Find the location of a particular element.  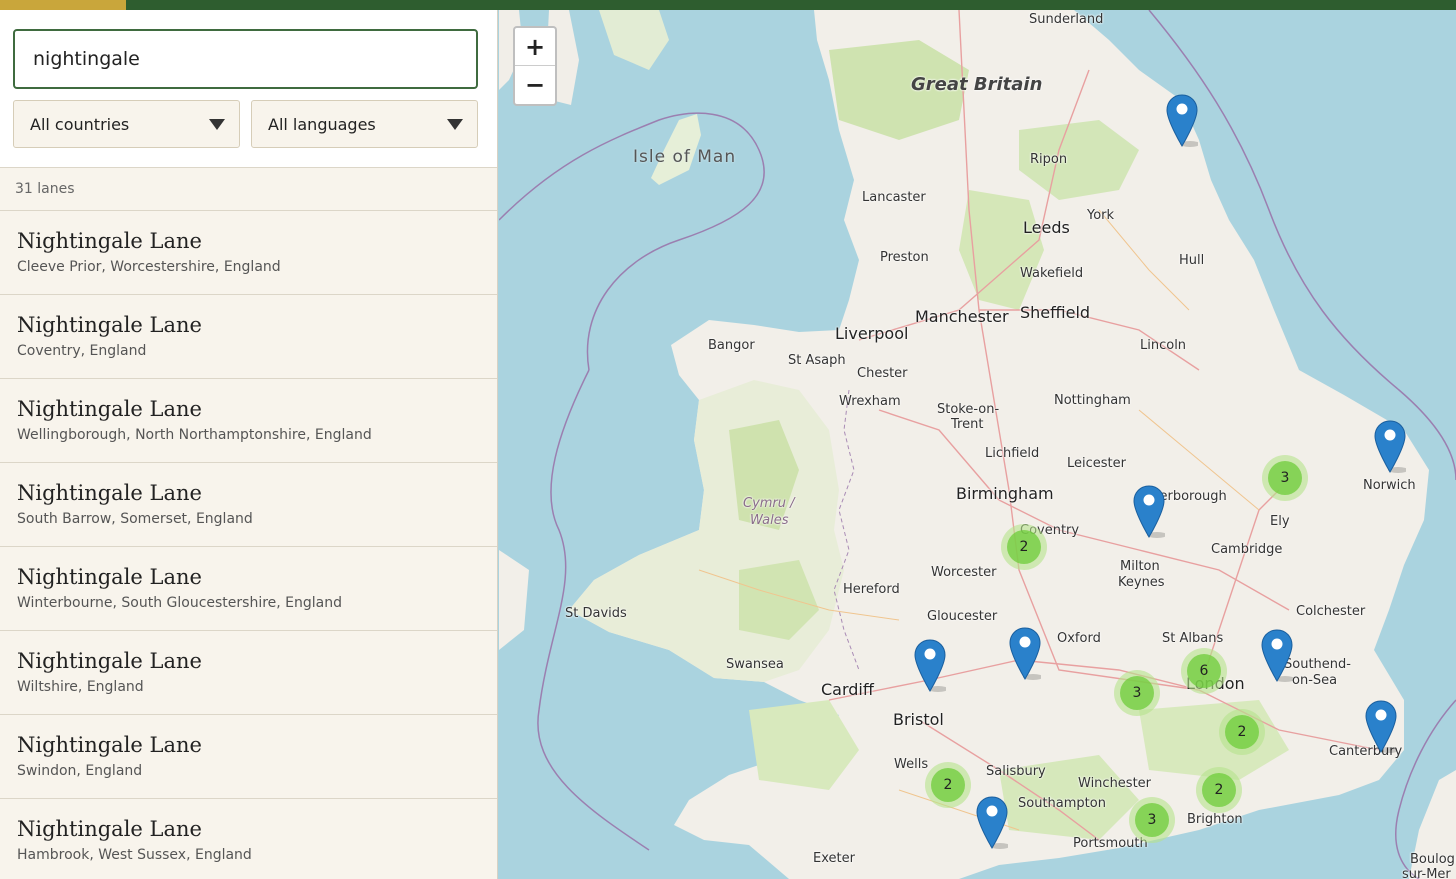

map-label: Birmingham is located at coordinates (1005, 493).